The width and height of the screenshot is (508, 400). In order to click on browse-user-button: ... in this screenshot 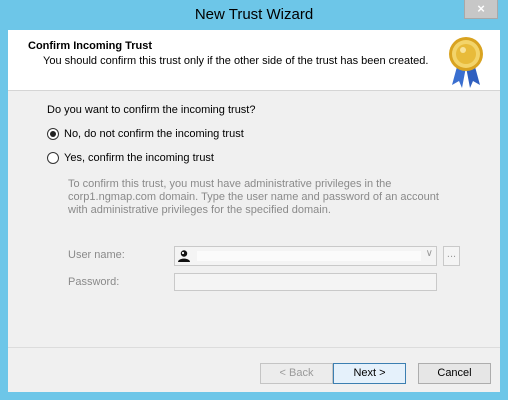, I will do `click(451, 256)`.